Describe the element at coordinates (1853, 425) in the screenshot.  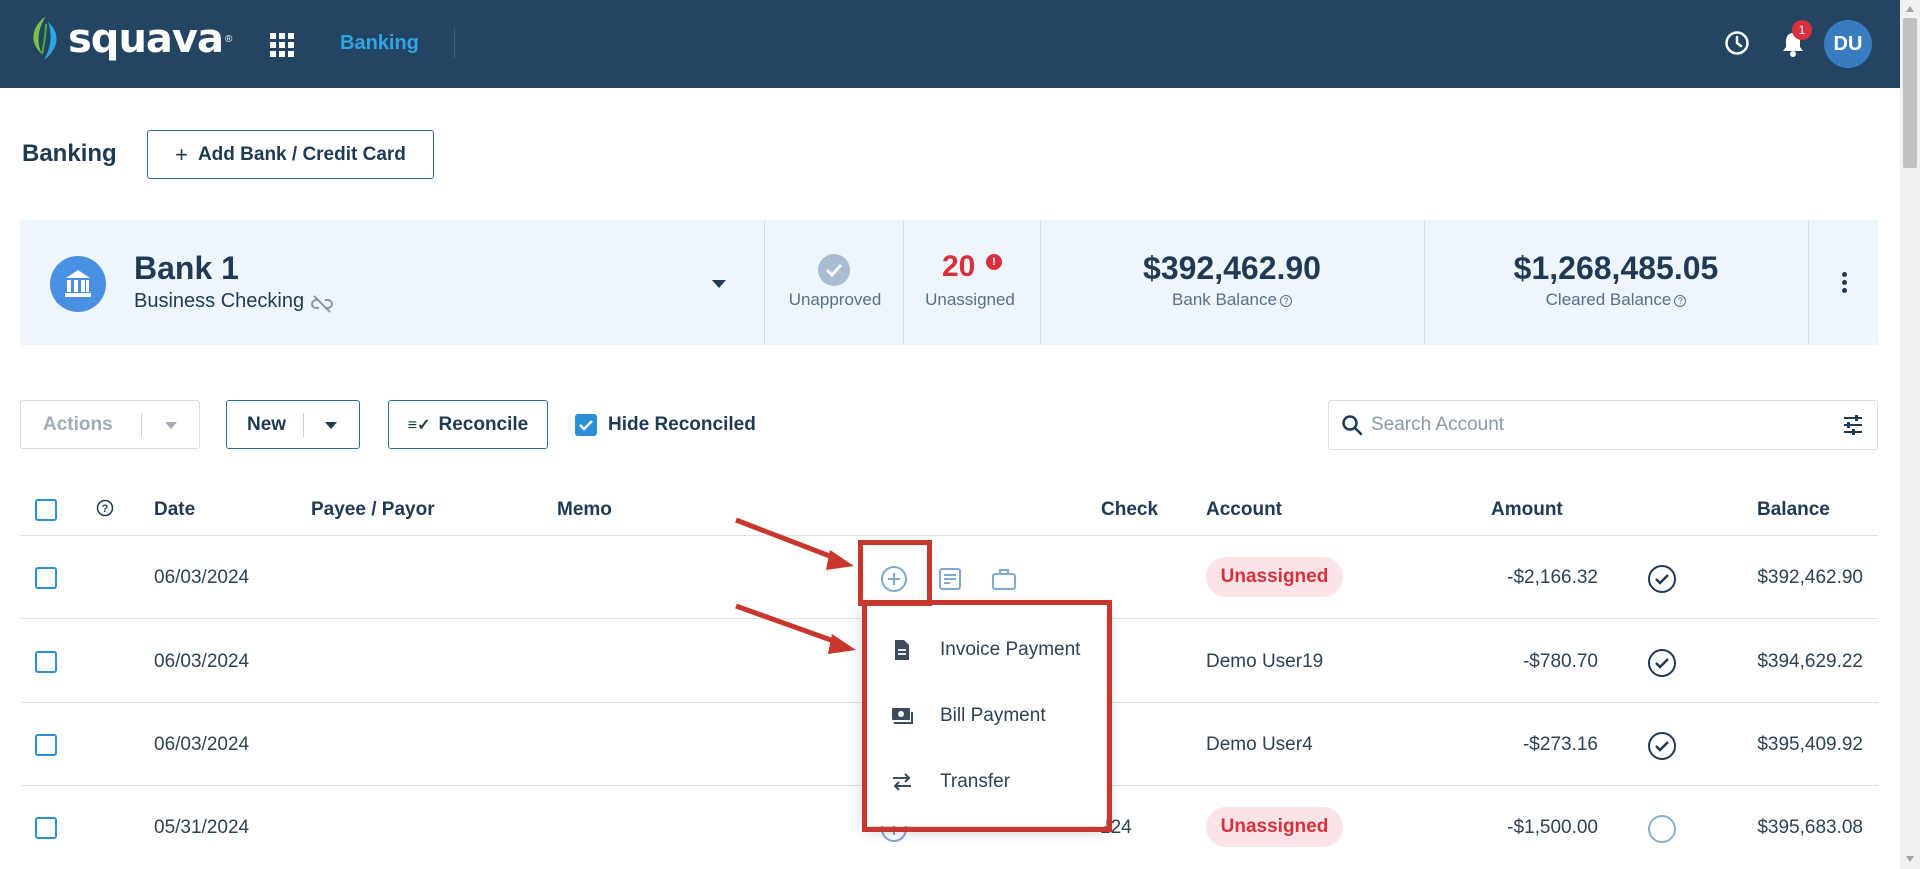
I see `filter-sliders-icon` at that location.